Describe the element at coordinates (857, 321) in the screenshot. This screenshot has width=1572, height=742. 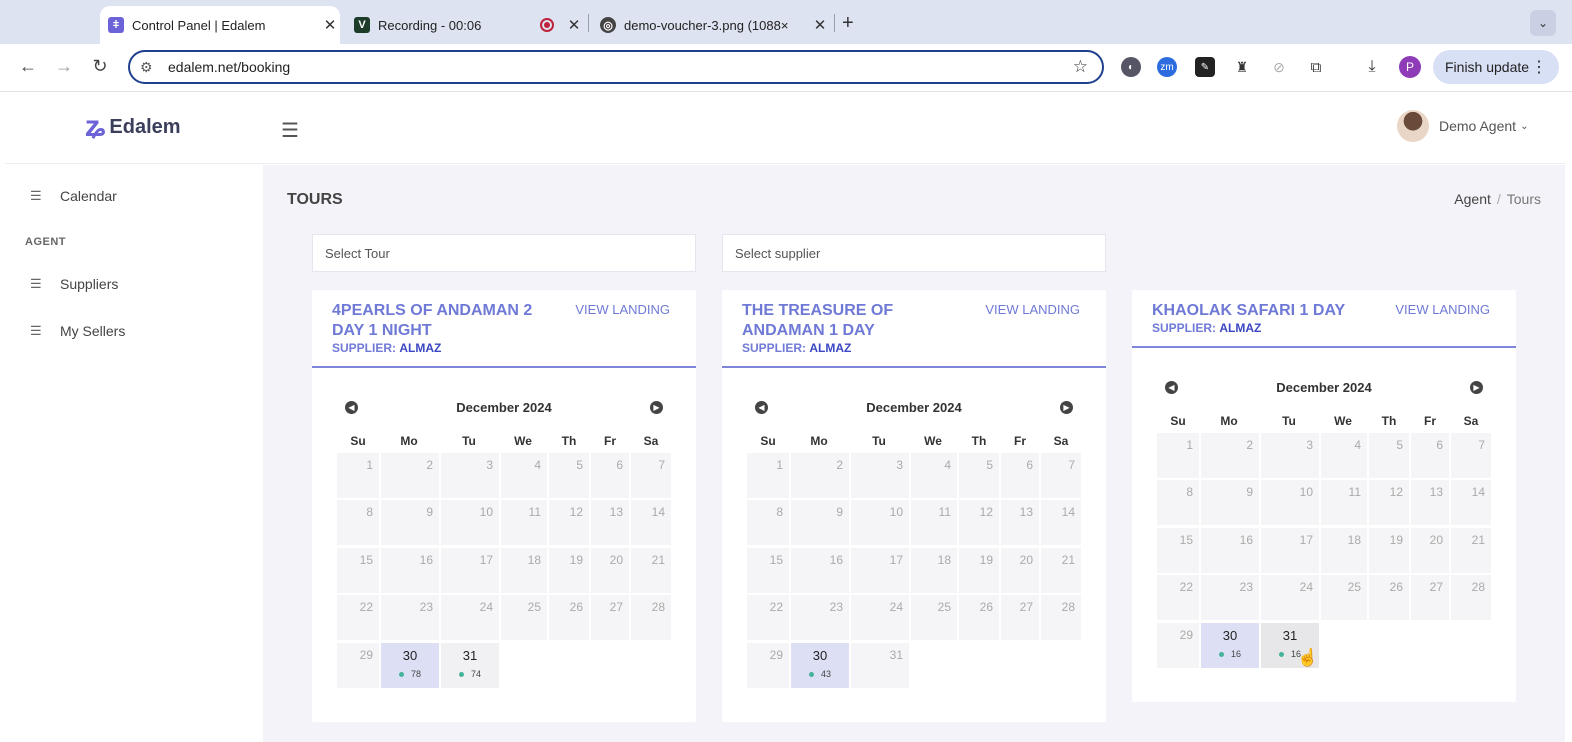
I see `tour-name: THE TREASURE OF ANDAMAN 1 DAY` at that location.